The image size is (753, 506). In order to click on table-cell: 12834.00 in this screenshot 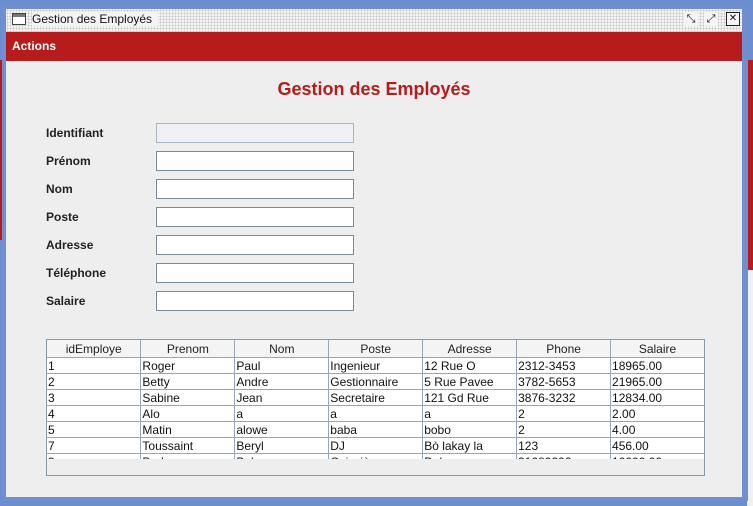, I will do `click(657, 397)`.